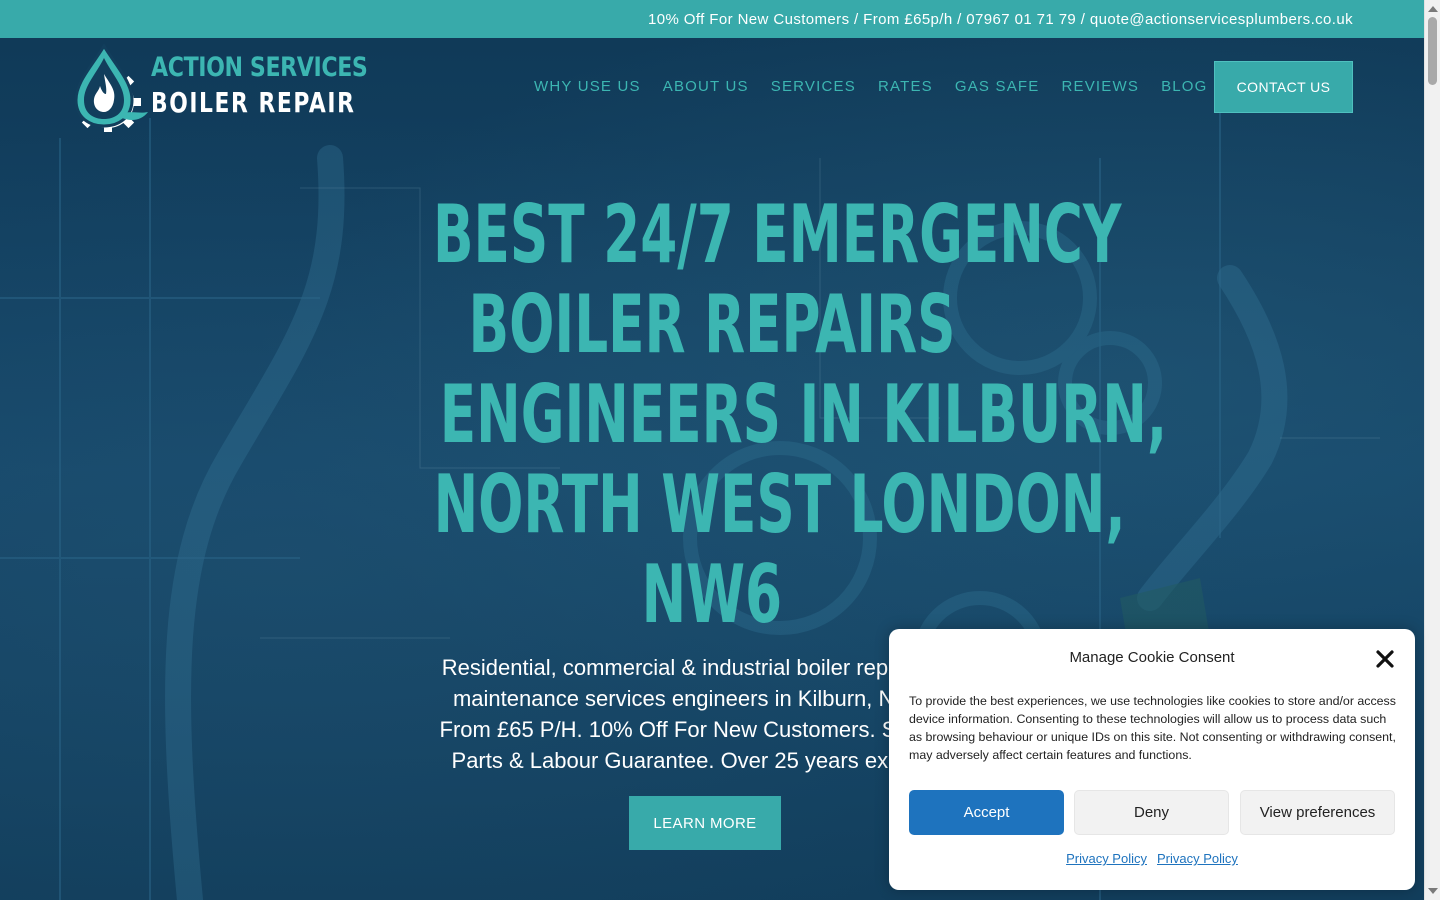 This screenshot has width=1440, height=900. Describe the element at coordinates (1184, 89) in the screenshot. I see `nav-item-blog: BLOG` at that location.